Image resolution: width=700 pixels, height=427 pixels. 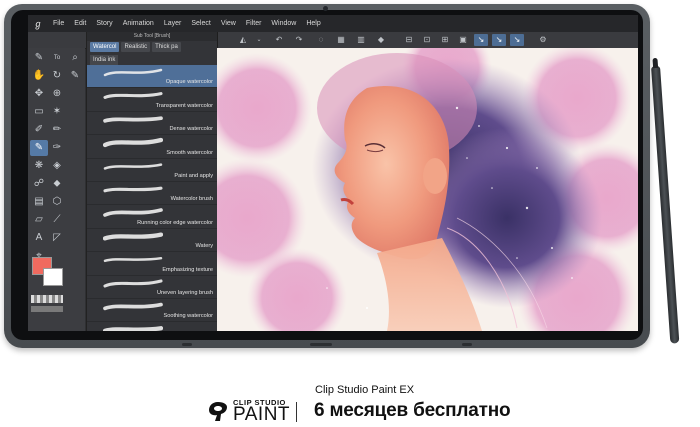 What do you see at coordinates (75, 58) in the screenshot?
I see `zoom-icon: ⌕` at bounding box center [75, 58].